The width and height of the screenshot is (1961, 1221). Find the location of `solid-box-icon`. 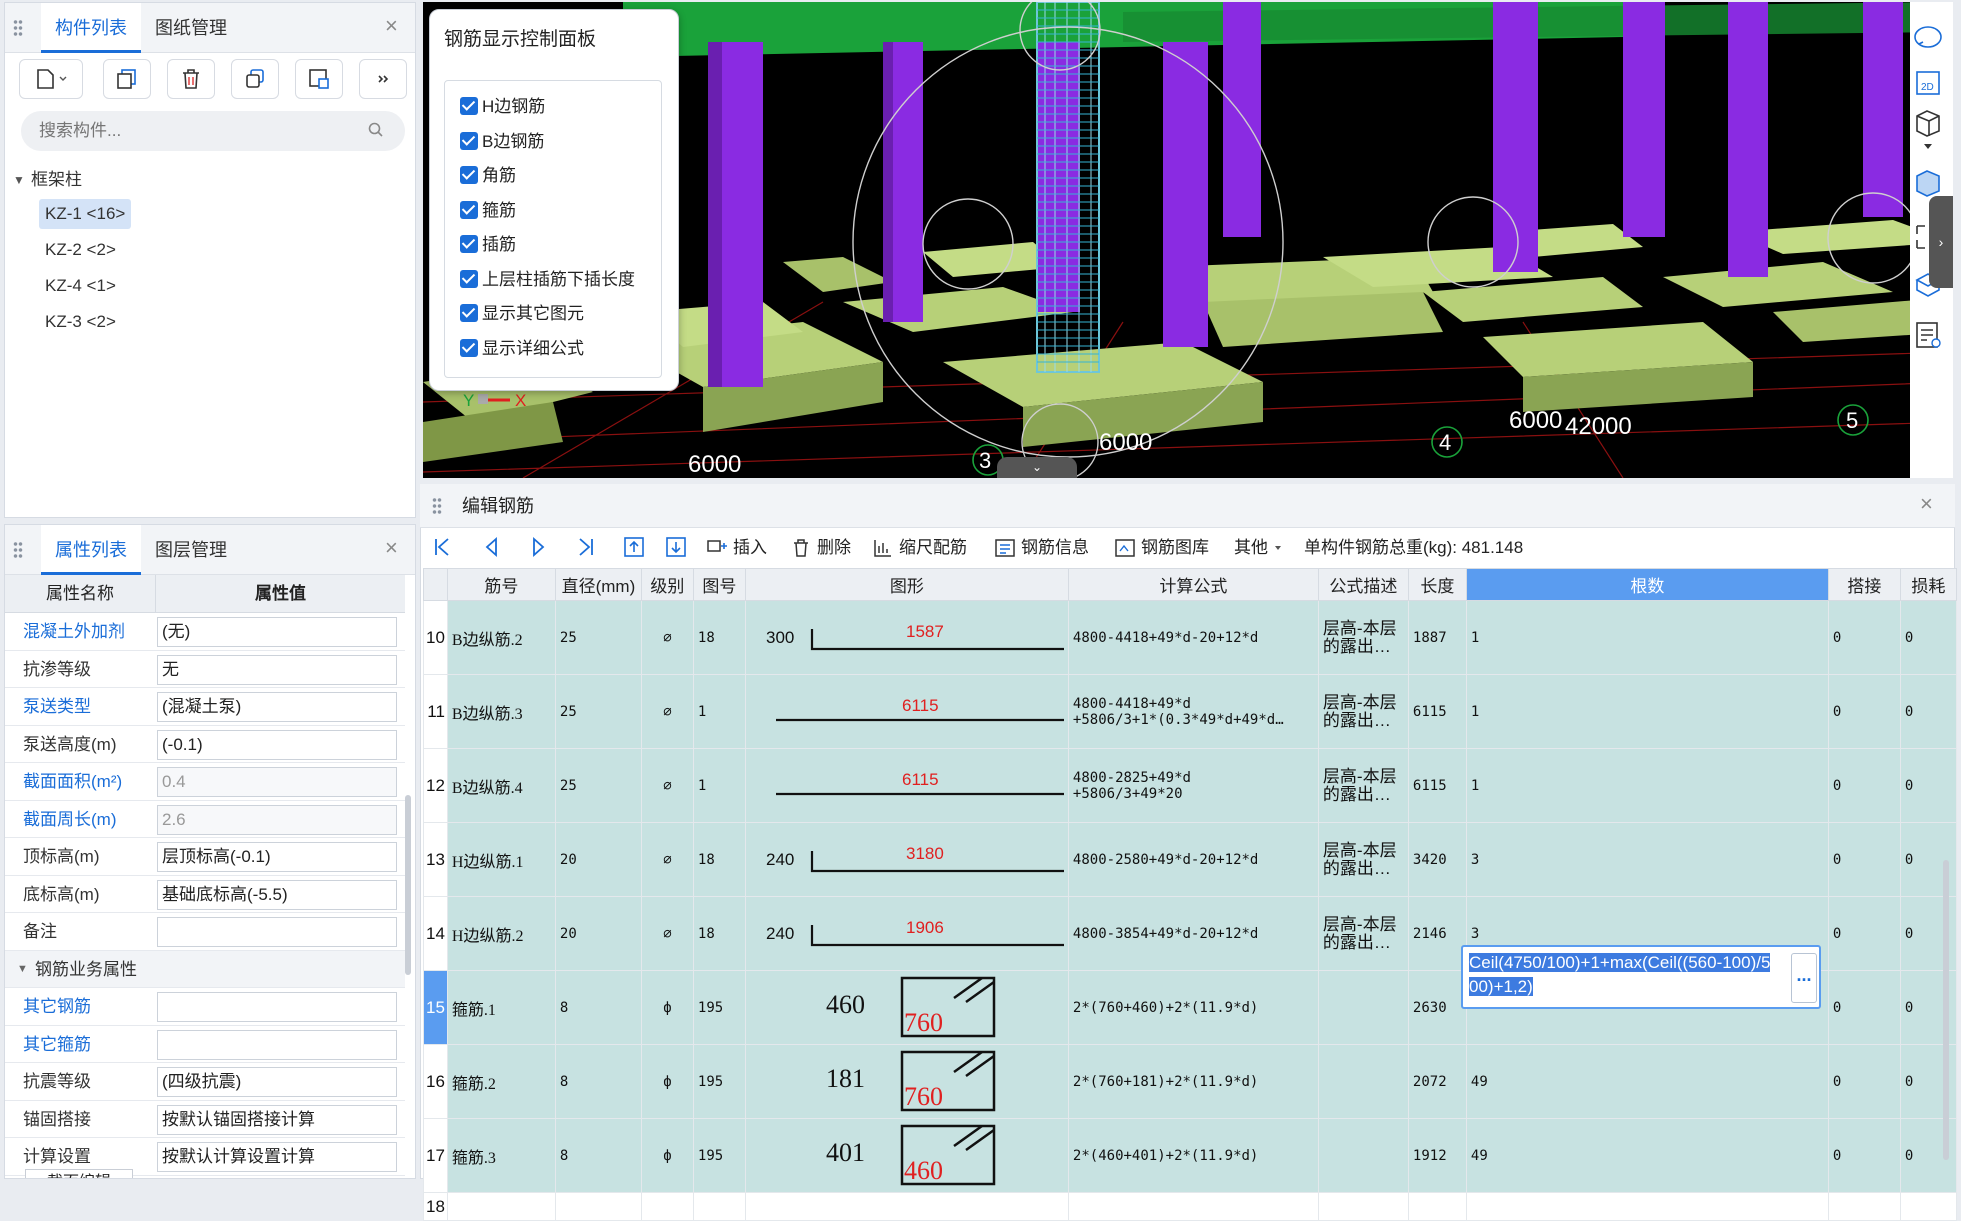

solid-box-icon is located at coordinates (1928, 183).